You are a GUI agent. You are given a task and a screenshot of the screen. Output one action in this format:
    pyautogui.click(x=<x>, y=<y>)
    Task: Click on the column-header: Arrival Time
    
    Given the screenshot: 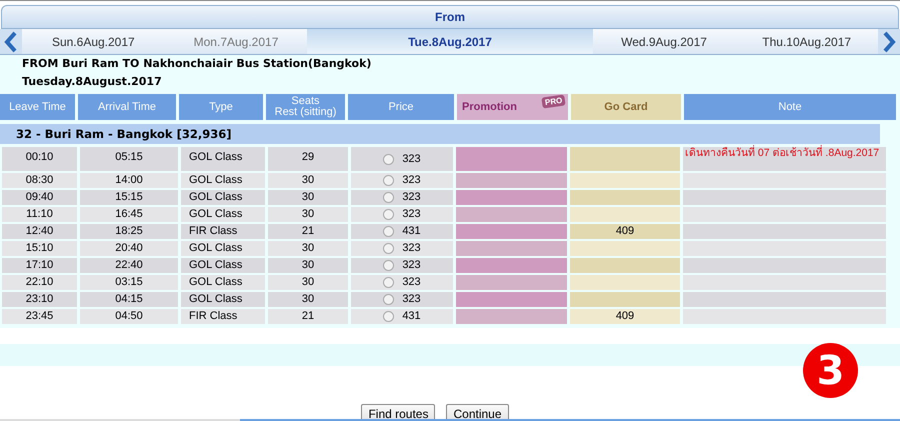 What is the action you would take?
    pyautogui.click(x=127, y=107)
    